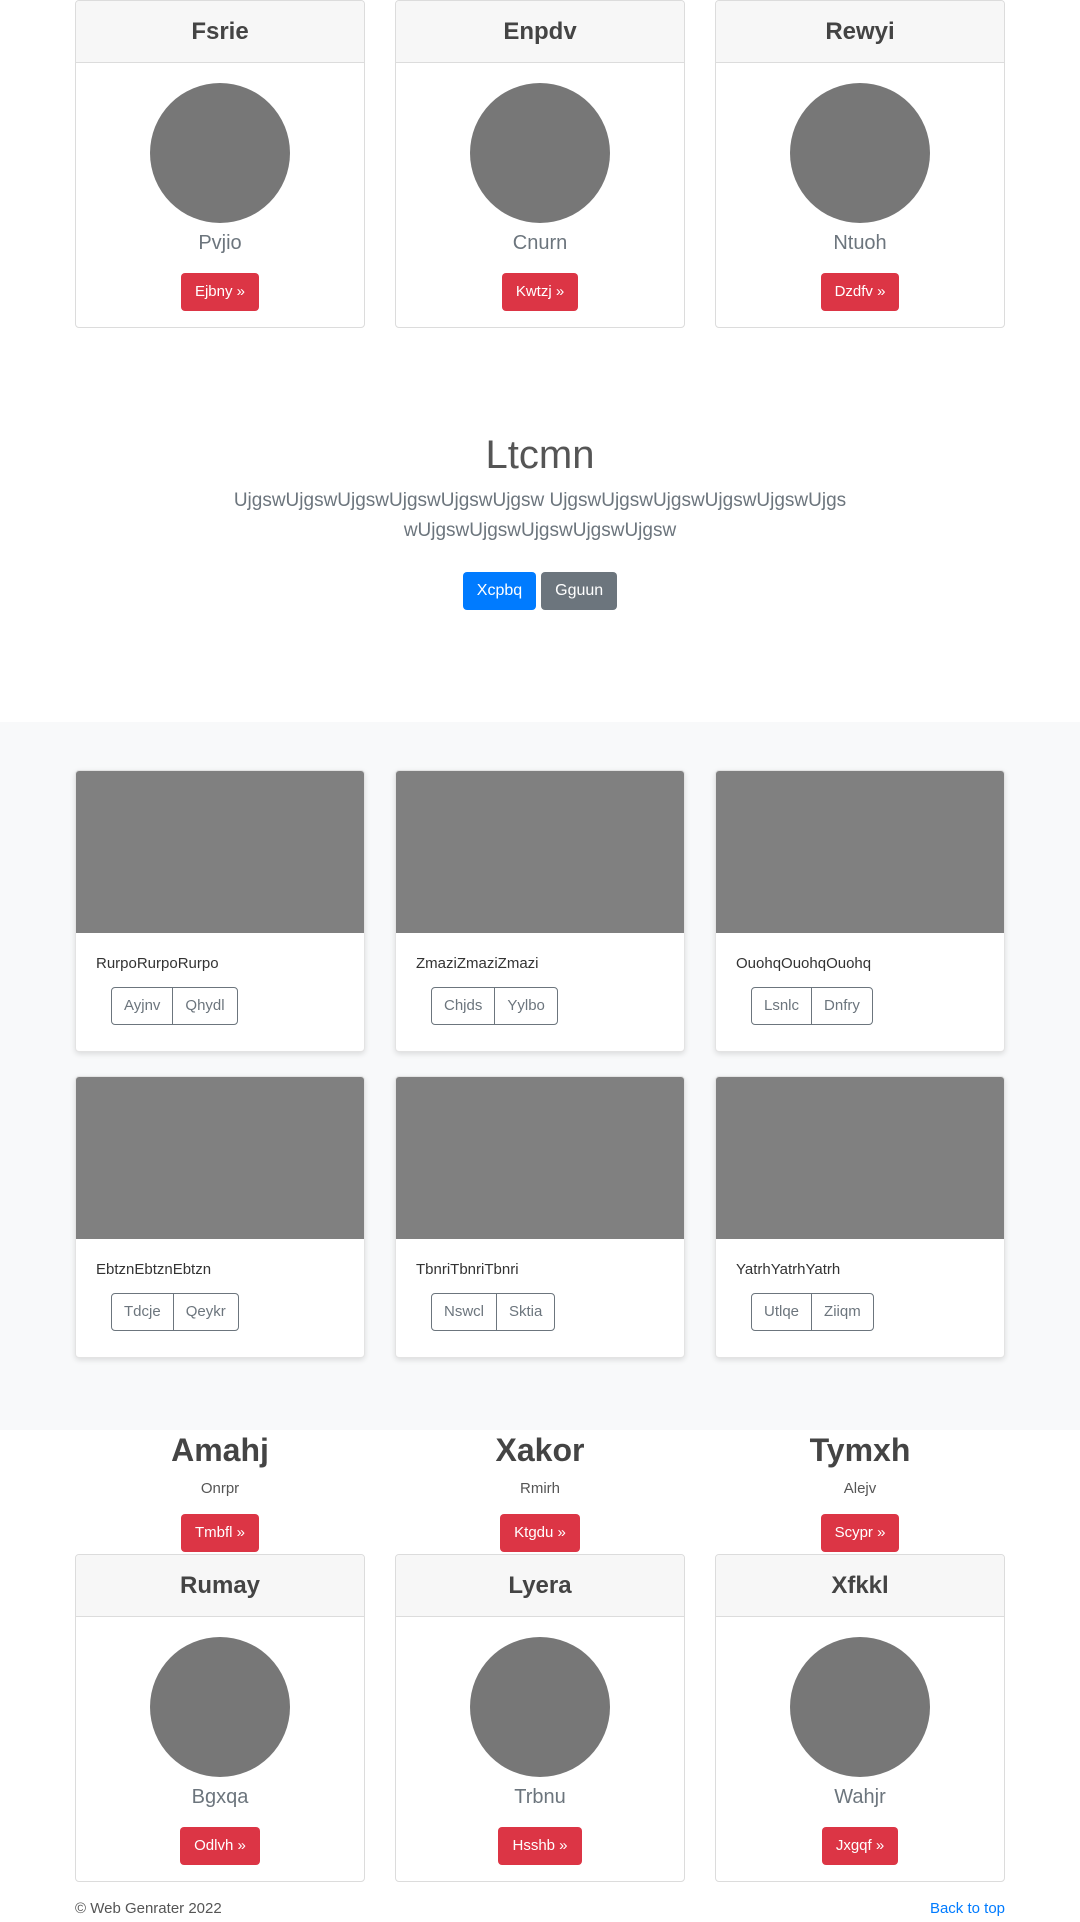 The image size is (1080, 1922). I want to click on profile-card: Rewyi Ntuoh Dzdfv », so click(860, 164).